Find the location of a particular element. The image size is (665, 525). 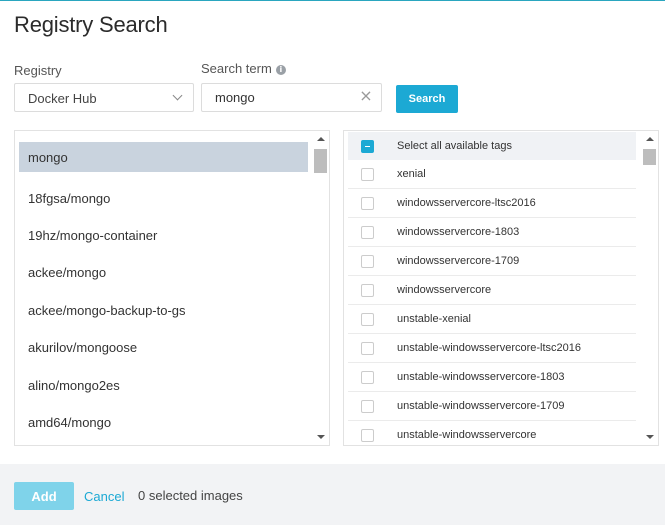

selected-images-count: 0 selected images is located at coordinates (190, 495).